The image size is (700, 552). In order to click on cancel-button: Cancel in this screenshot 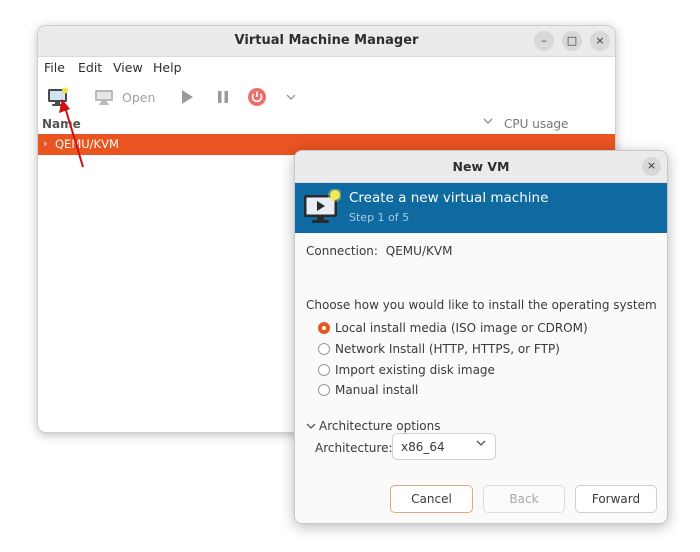, I will do `click(431, 499)`.